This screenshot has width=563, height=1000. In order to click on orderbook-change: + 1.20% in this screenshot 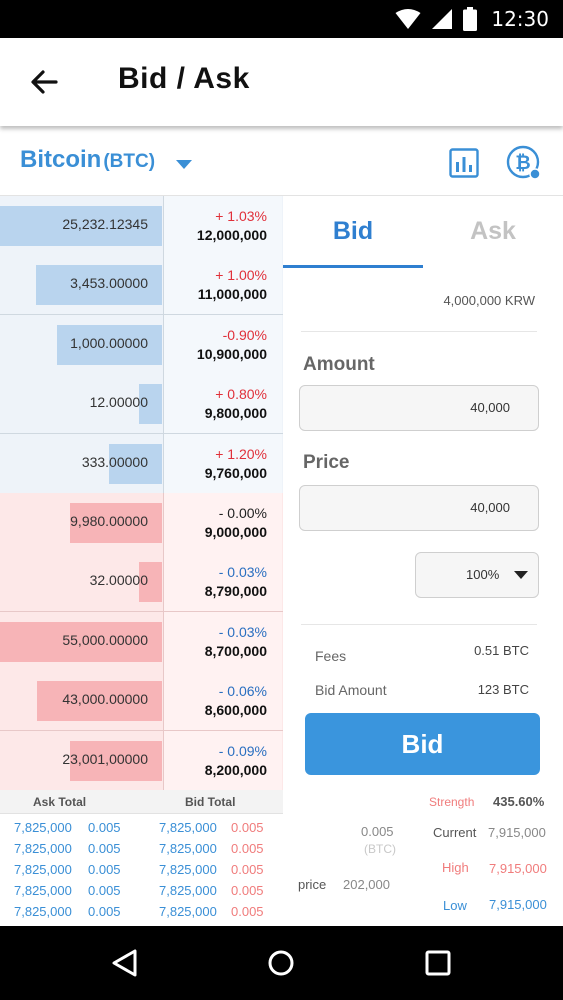, I will do `click(241, 453)`.